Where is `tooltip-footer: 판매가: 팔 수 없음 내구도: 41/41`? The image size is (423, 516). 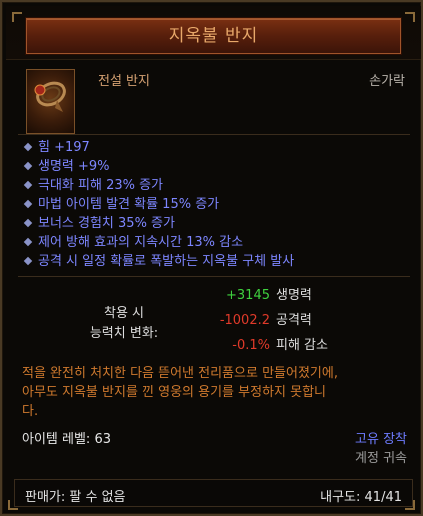 tooltip-footer: 판매가: 팔 수 없음 내구도: 41/41 is located at coordinates (213, 493).